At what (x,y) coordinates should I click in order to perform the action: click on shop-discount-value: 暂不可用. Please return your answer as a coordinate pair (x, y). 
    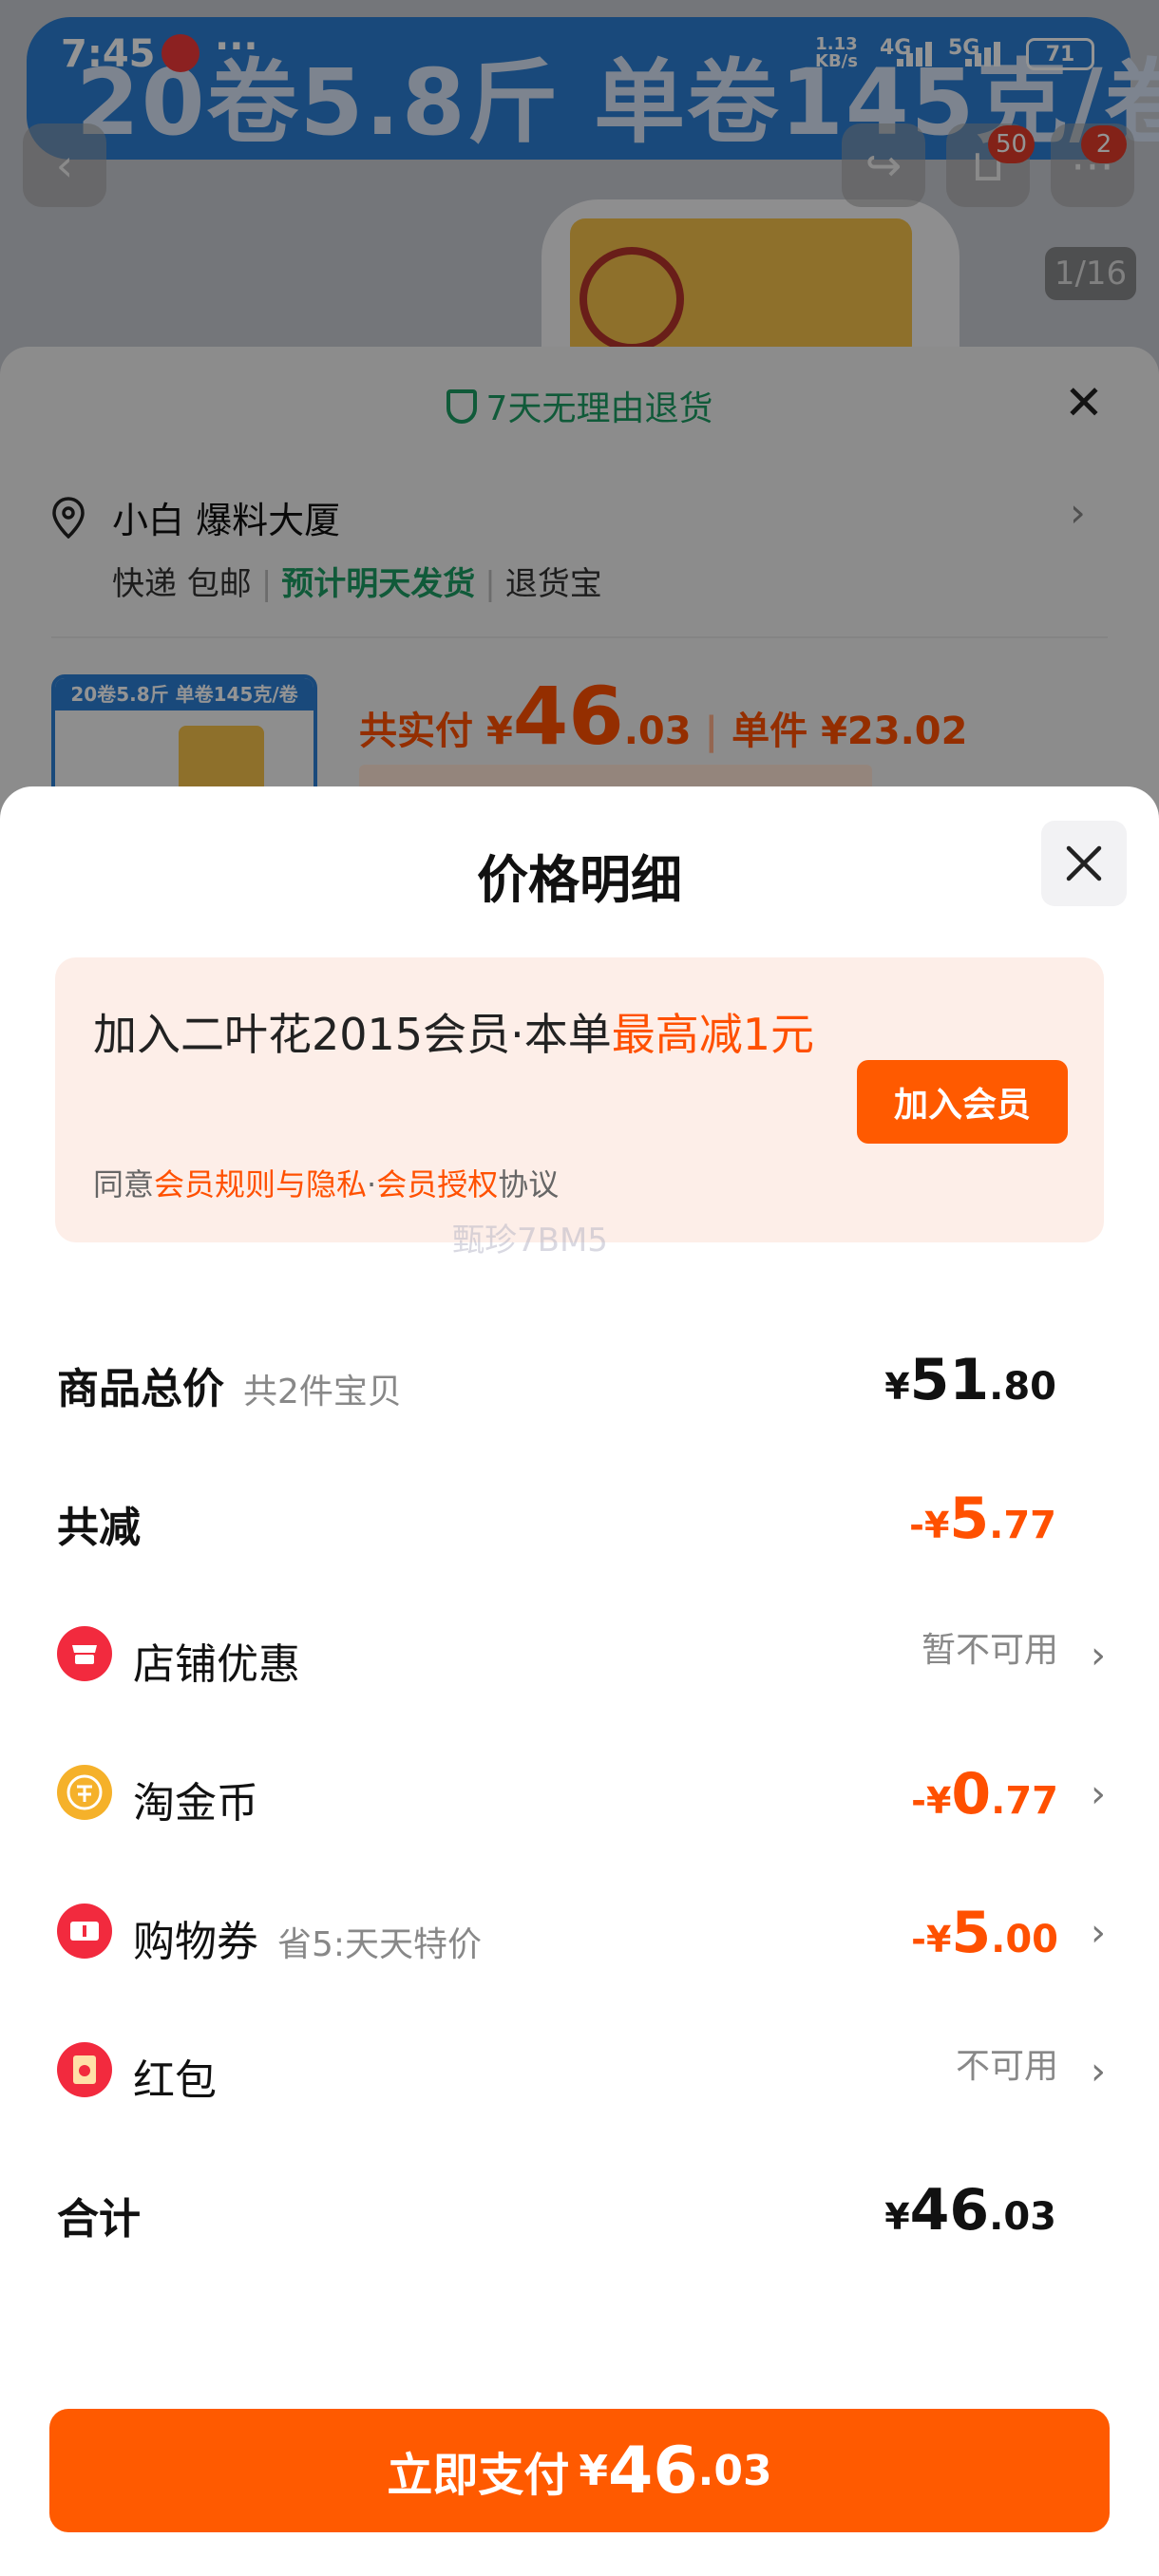
    Looking at the image, I should click on (989, 1650).